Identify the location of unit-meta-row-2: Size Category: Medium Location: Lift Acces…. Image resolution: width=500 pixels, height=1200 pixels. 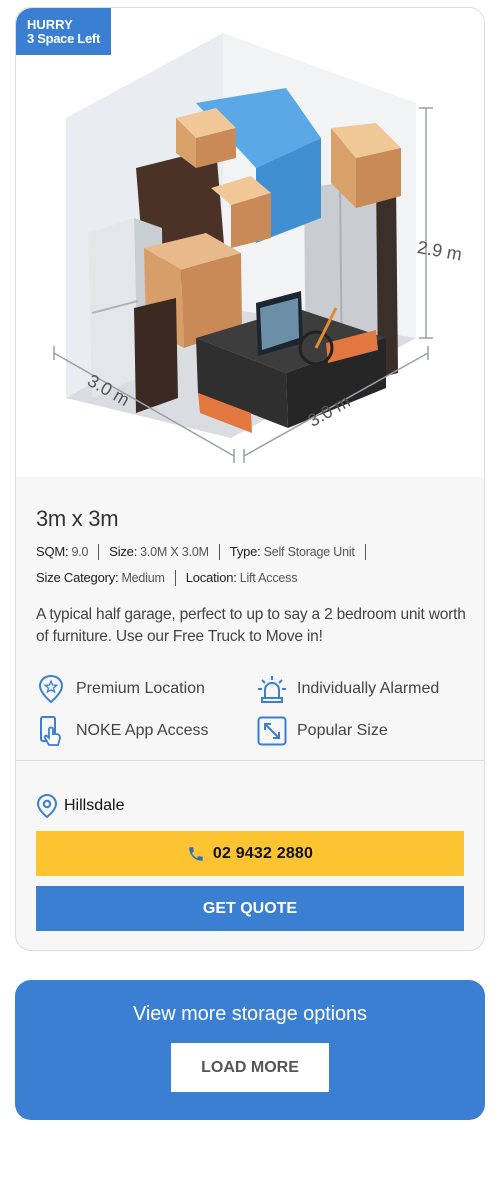
(251, 578).